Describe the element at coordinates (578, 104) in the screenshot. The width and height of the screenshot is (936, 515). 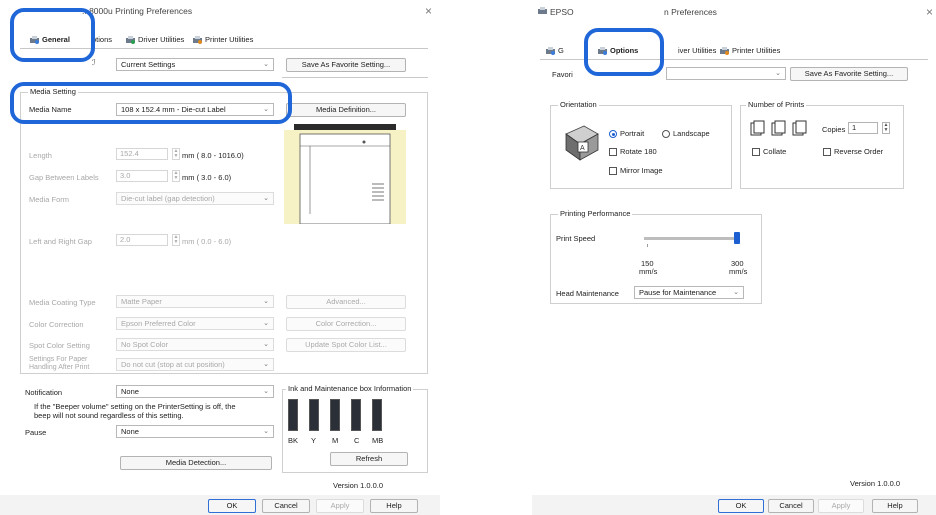
I see `orientation-legend: Orientation` at that location.